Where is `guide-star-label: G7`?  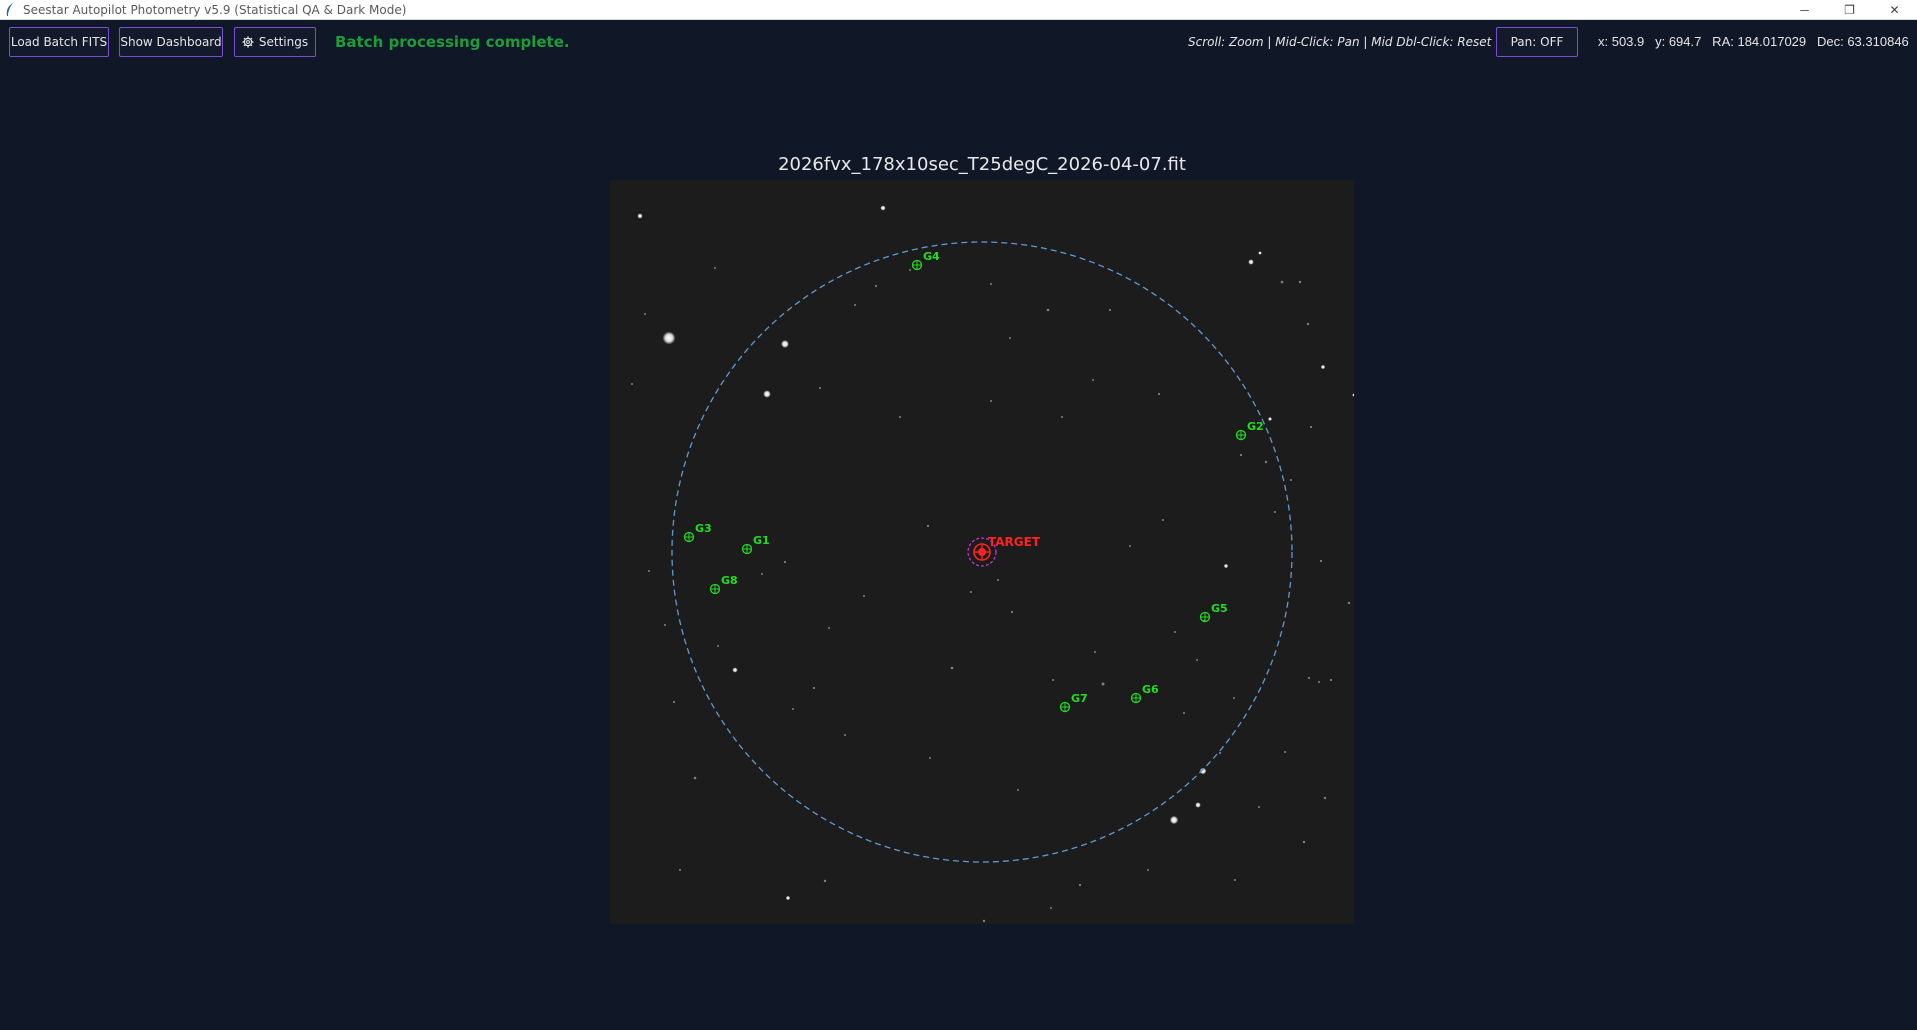
guide-star-label: G7 is located at coordinates (1079, 698).